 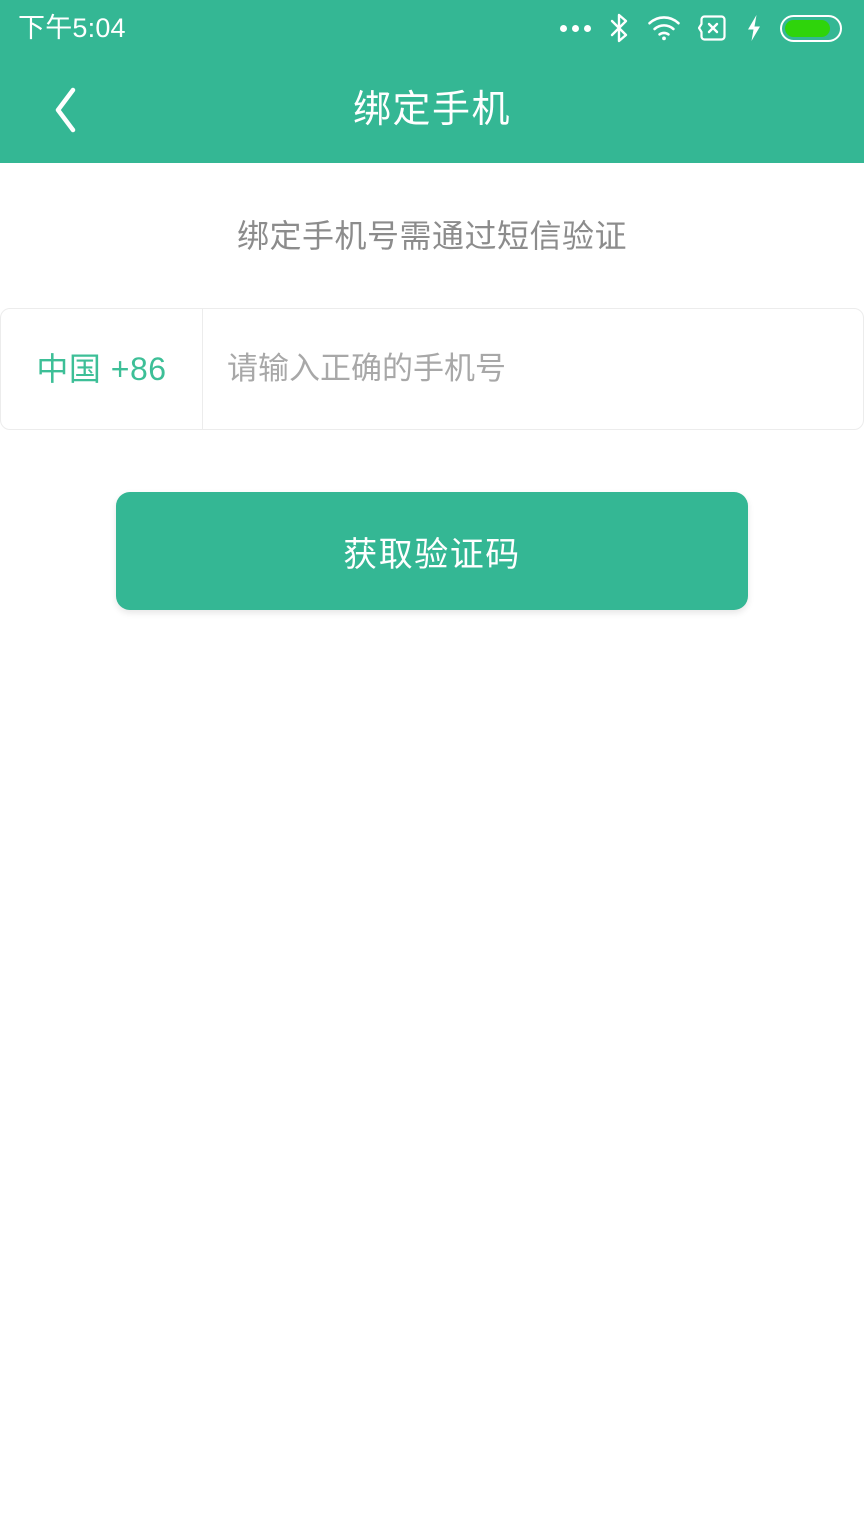 I want to click on page-title: 绑定手机, so click(x=431, y=109).